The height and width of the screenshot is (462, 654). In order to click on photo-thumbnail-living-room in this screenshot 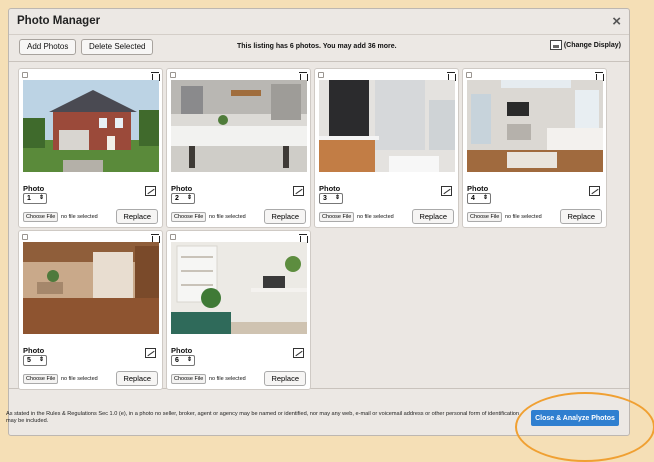, I will do `click(91, 288)`.